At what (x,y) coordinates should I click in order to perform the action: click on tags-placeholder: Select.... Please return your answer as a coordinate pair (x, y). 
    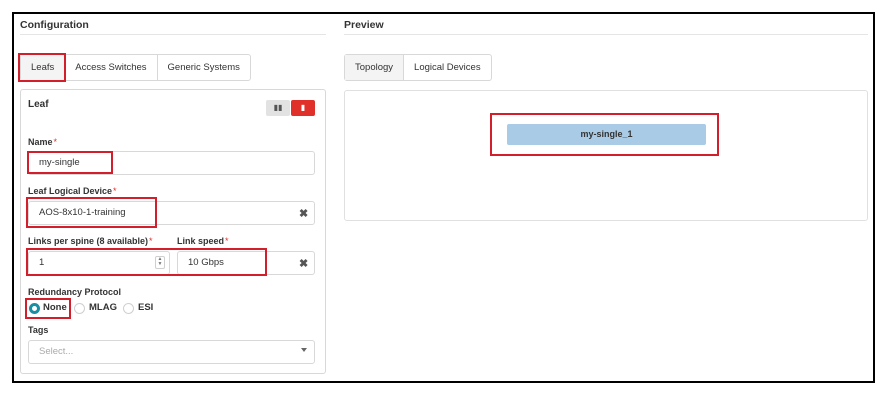
    Looking at the image, I should click on (56, 351).